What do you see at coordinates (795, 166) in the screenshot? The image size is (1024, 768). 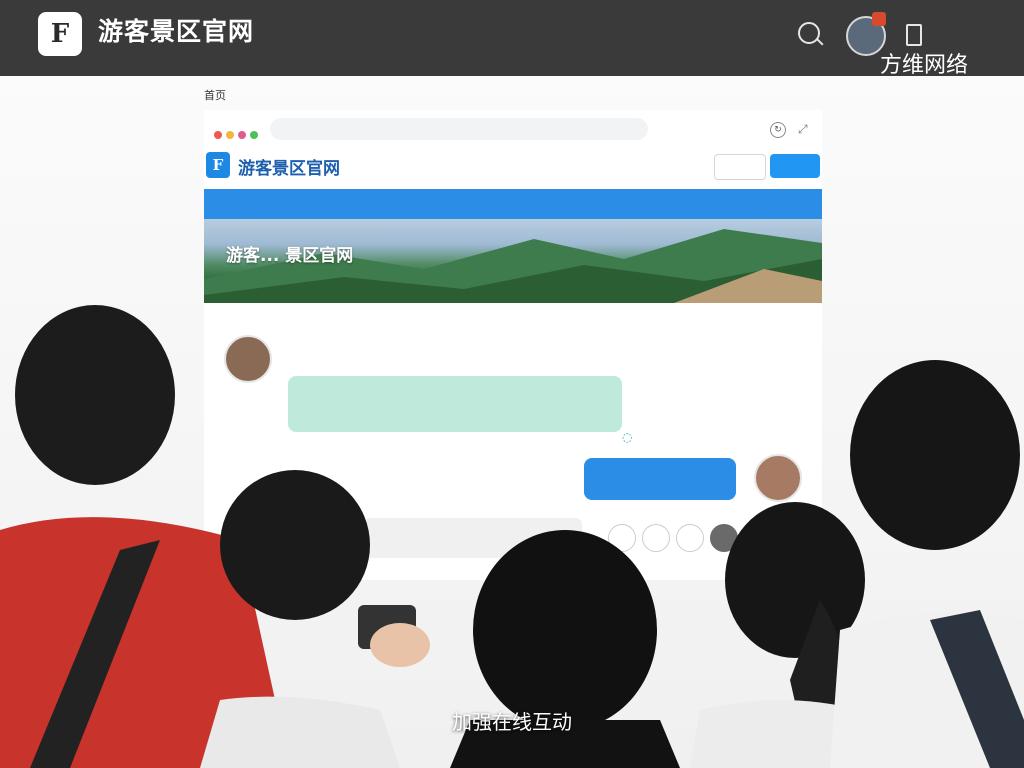 I see `register-button` at bounding box center [795, 166].